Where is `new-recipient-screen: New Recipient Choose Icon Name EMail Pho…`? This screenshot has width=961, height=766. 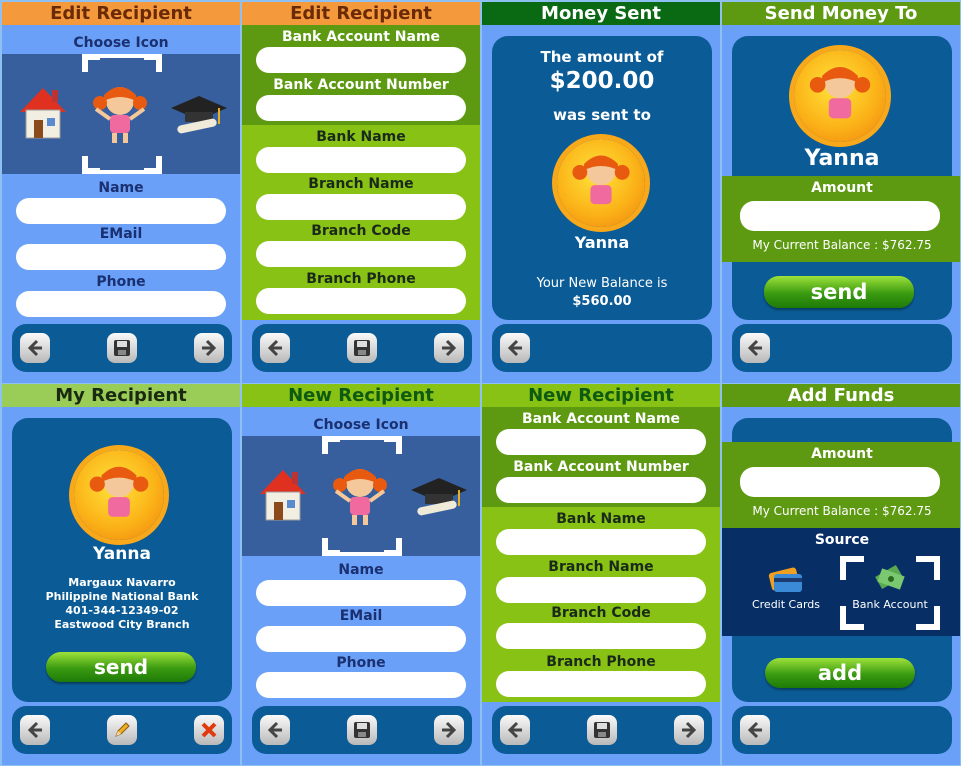 new-recipient-screen: New Recipient Choose Icon Name EMail Pho… is located at coordinates (361, 574).